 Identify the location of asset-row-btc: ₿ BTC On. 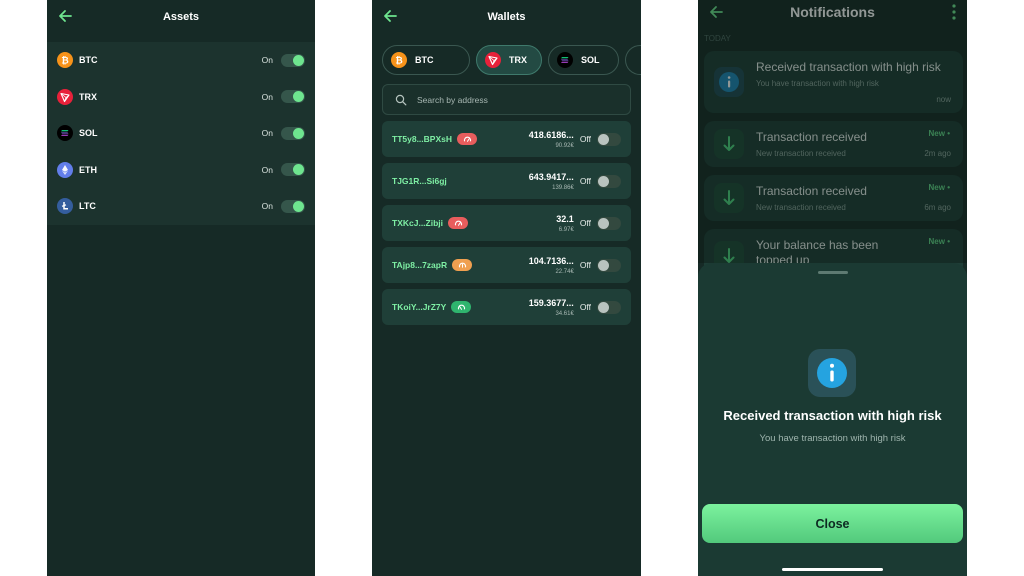
(181, 60).